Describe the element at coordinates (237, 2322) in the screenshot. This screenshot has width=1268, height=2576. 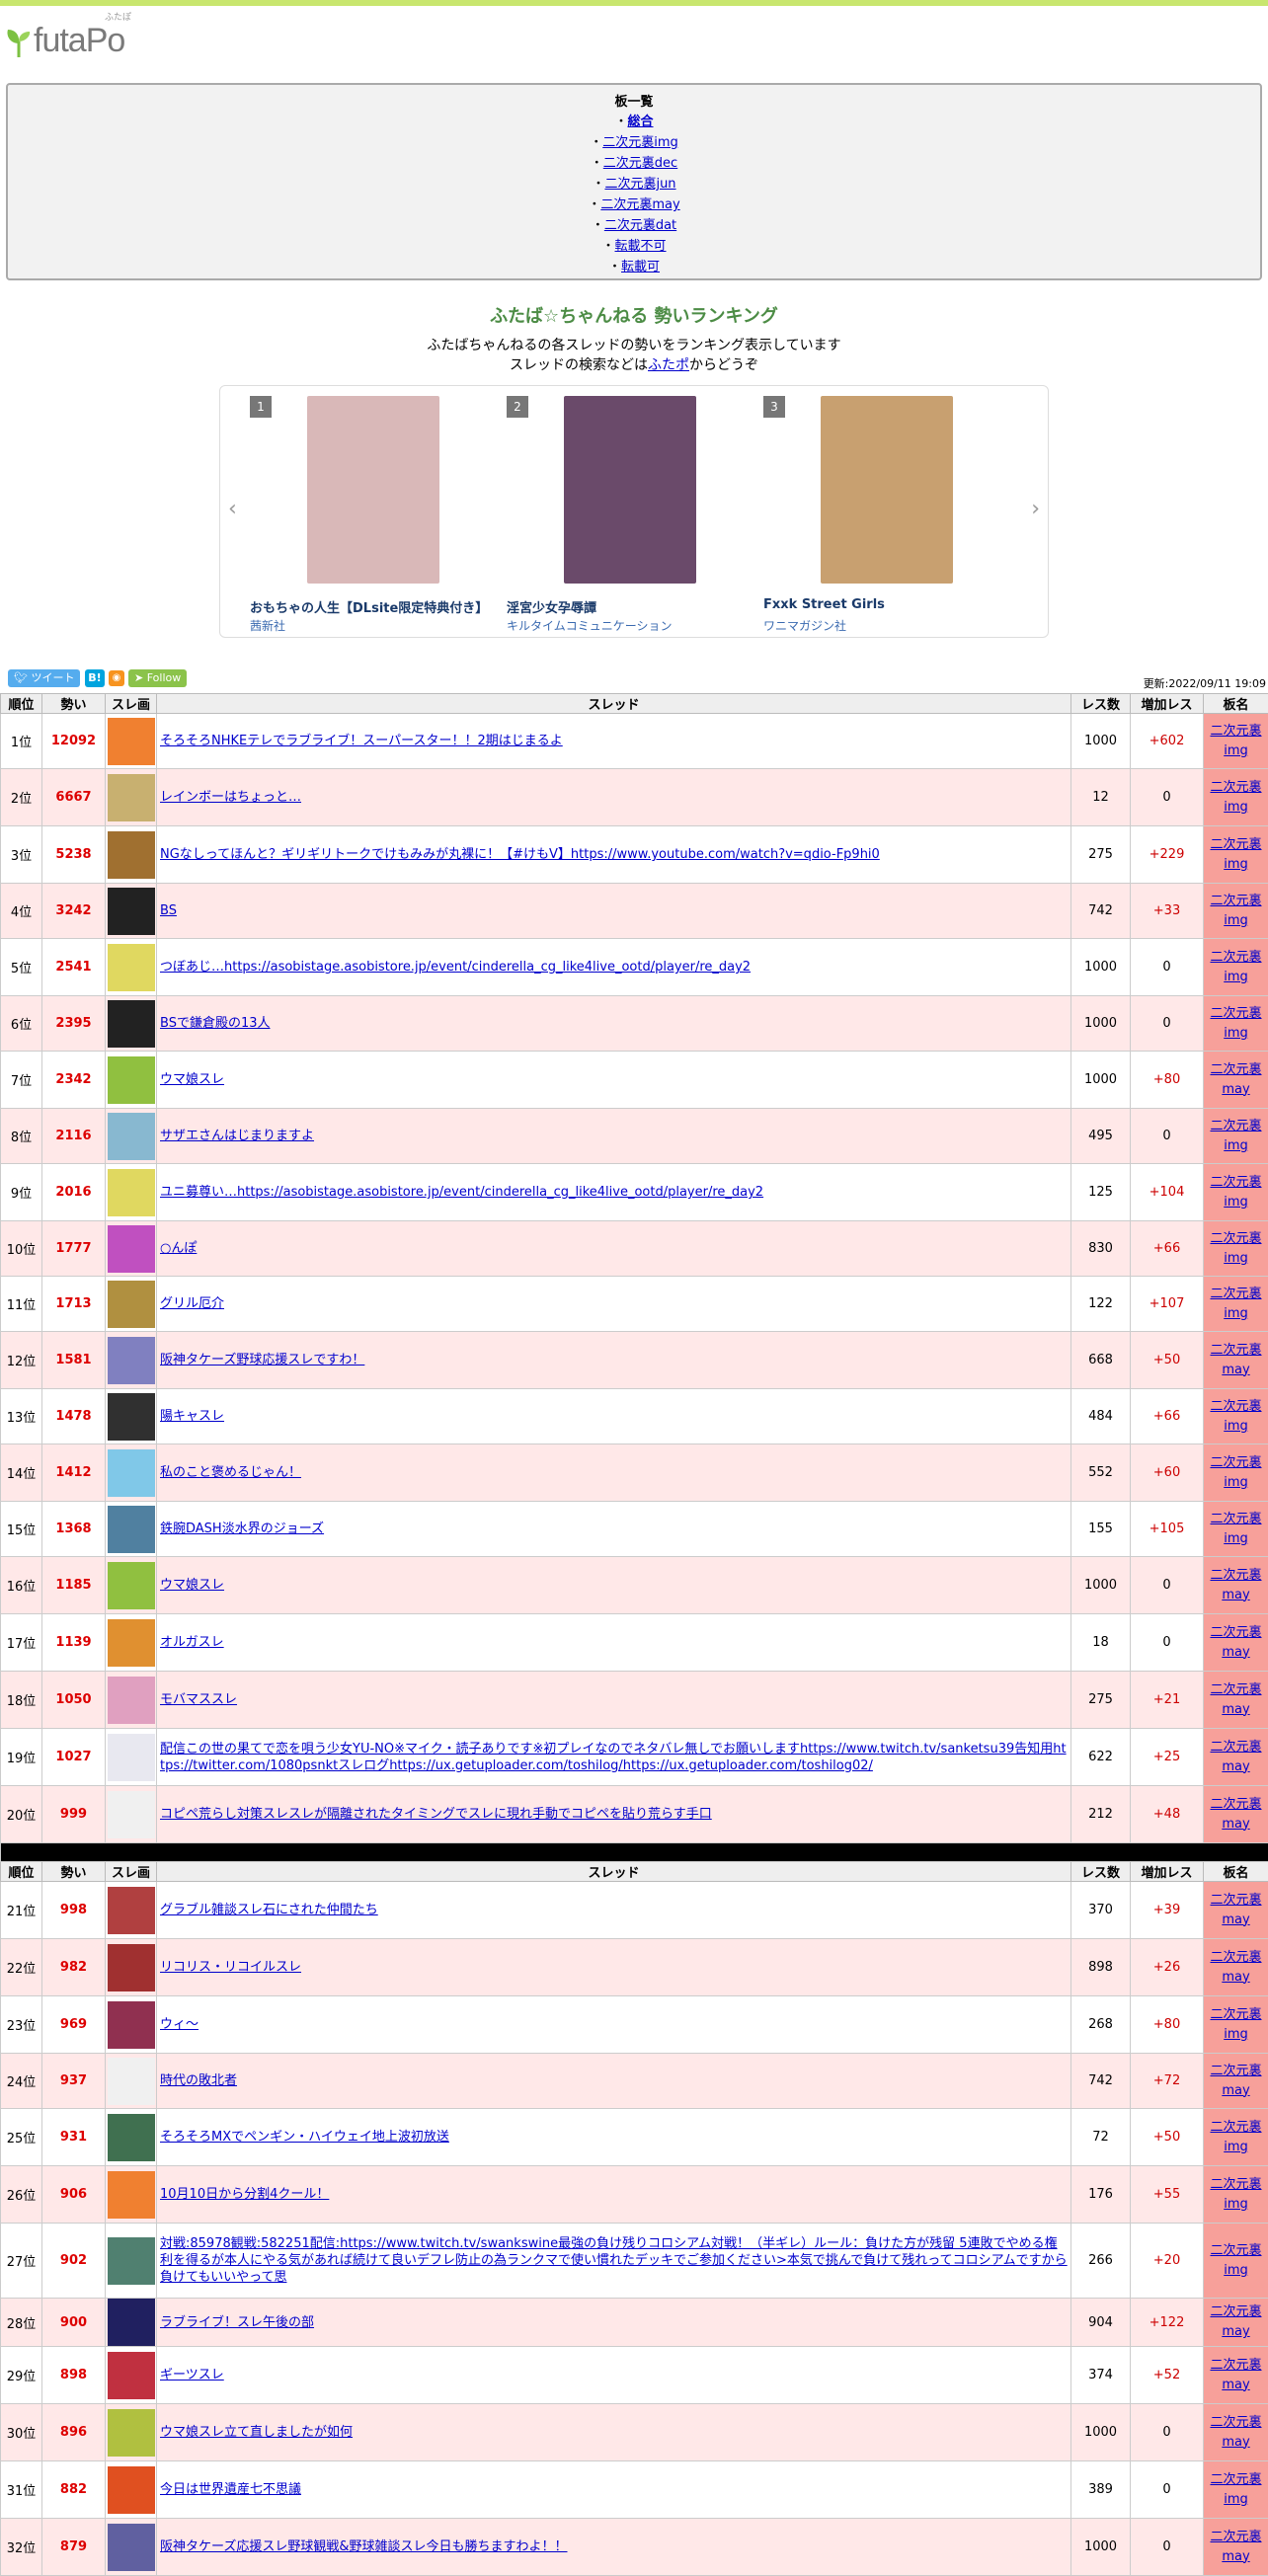
I see `thread-link: ラブライブ！スレ午後の部` at that location.